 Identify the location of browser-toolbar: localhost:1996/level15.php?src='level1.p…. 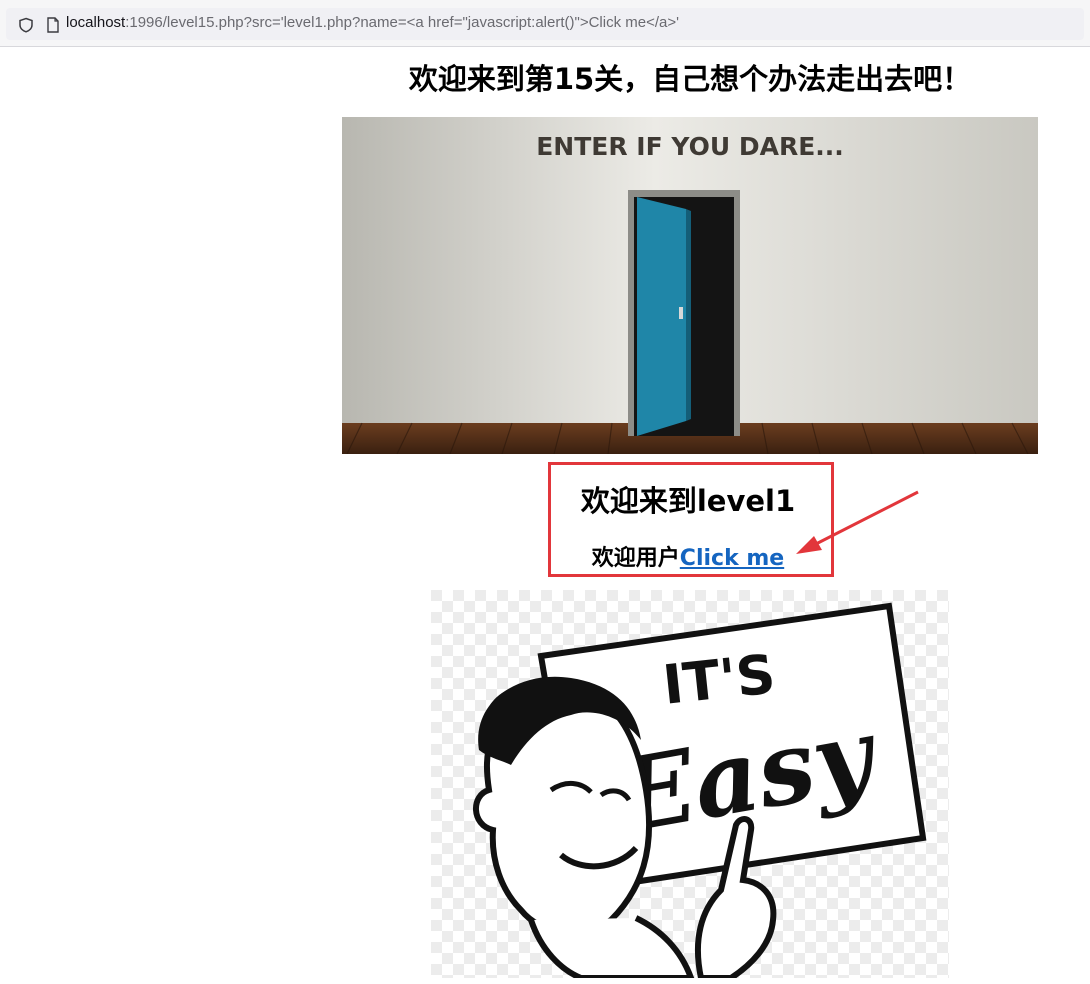
(545, 23).